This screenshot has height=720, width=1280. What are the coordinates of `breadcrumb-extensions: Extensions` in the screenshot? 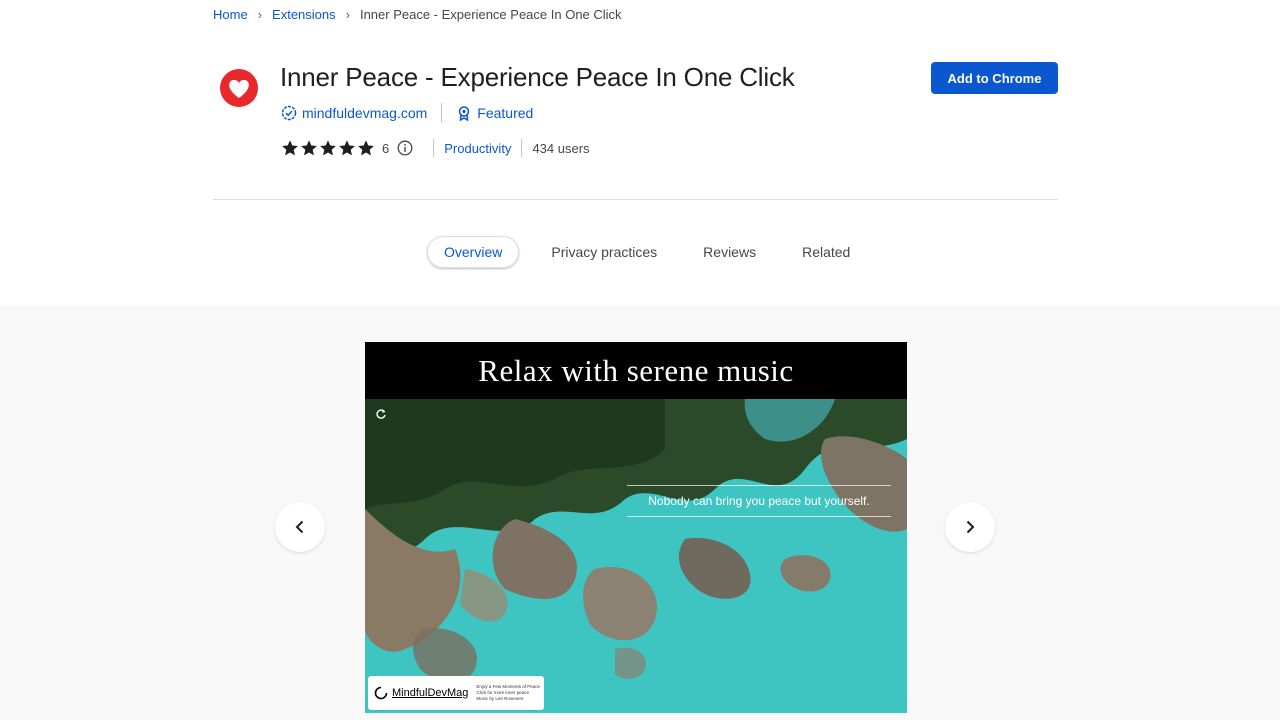 It's located at (304, 14).